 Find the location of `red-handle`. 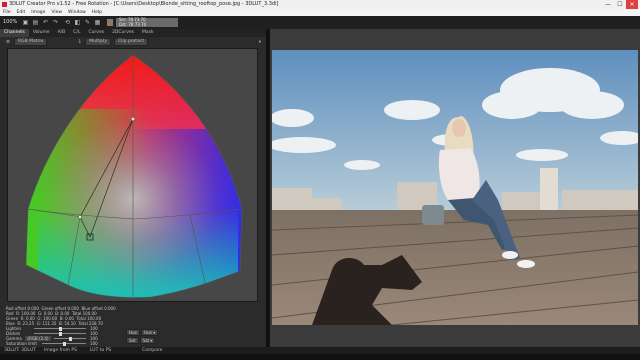

red-handle is located at coordinates (133, 119).